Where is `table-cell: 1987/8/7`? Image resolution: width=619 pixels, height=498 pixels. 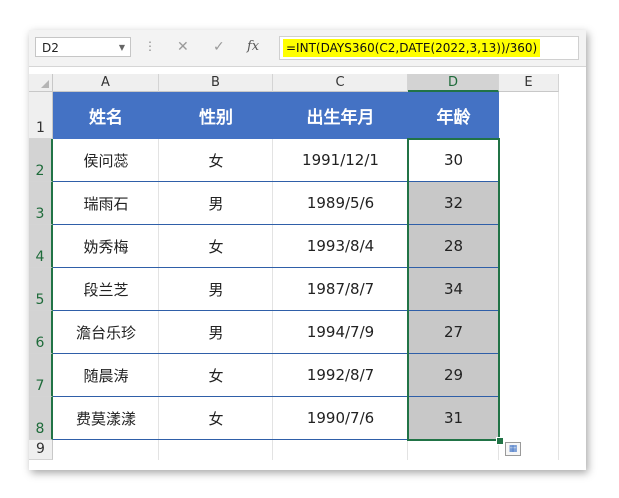
table-cell: 1987/8/7 is located at coordinates (340, 289).